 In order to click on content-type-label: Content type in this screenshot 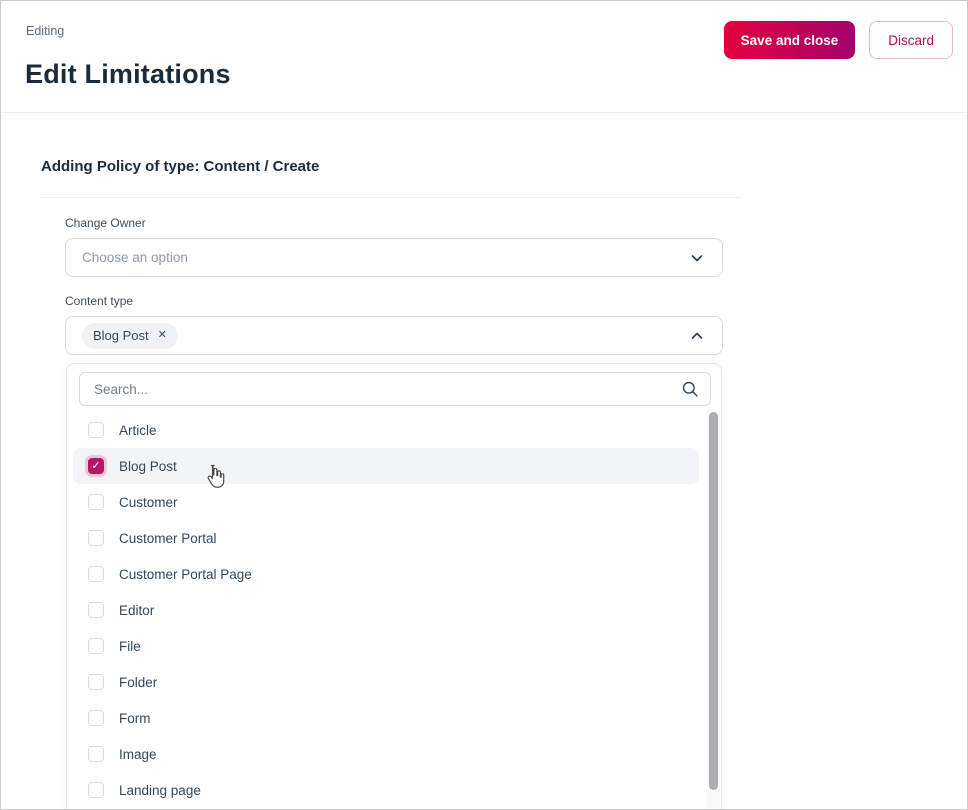, I will do `click(99, 301)`.